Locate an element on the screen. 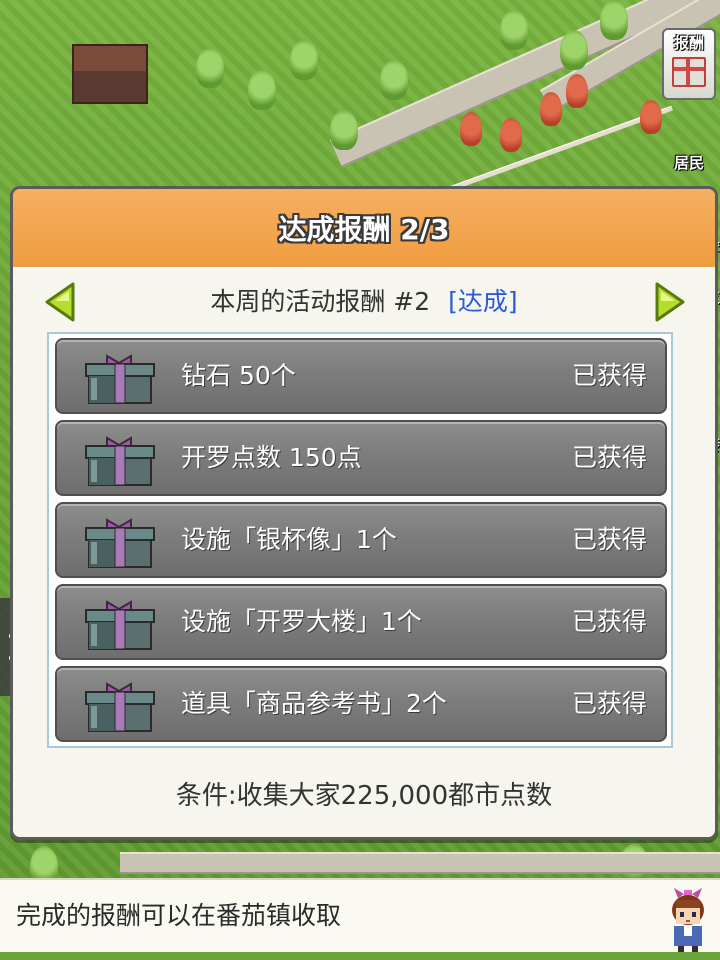 This screenshot has width=720, height=960. reward-name: 钻石 50个 is located at coordinates (238, 375).